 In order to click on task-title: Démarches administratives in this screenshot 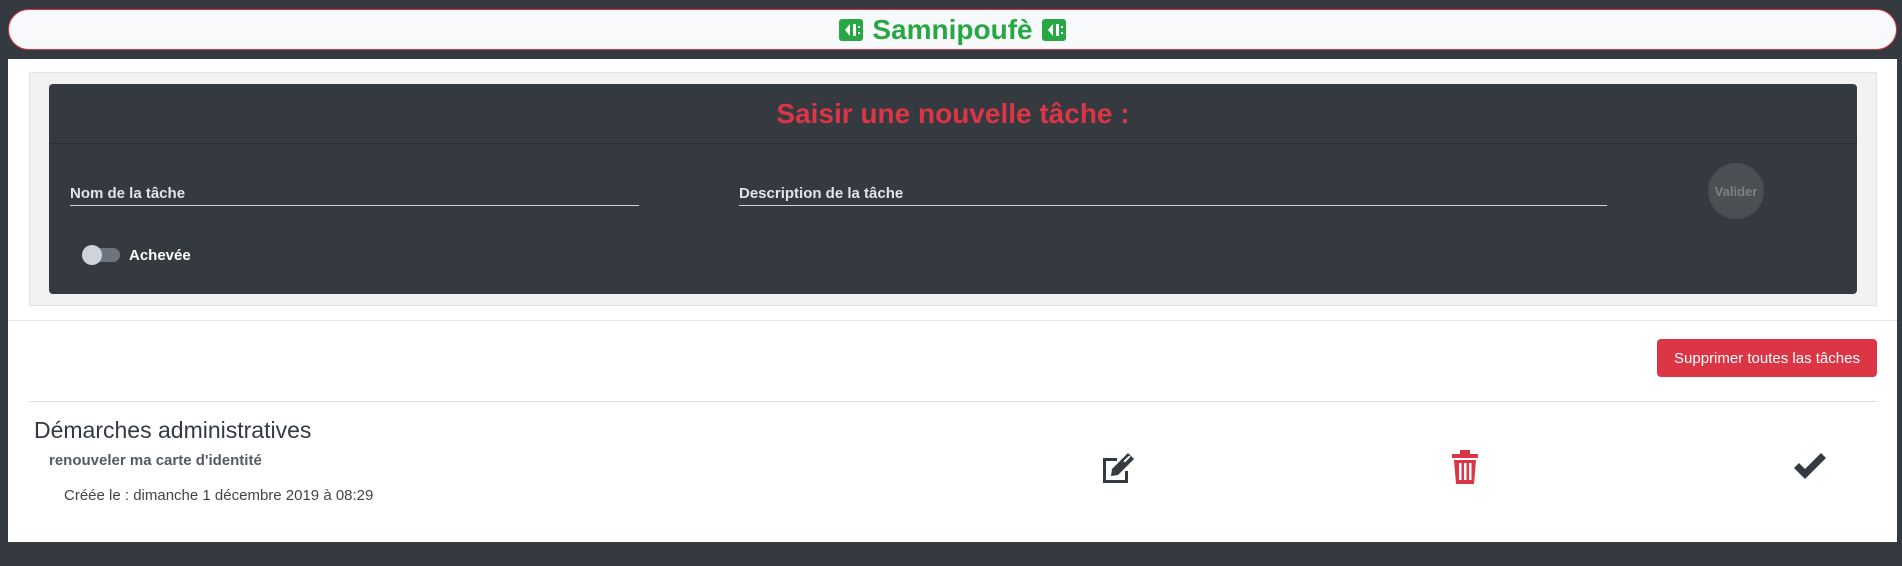, I will do `click(173, 430)`.